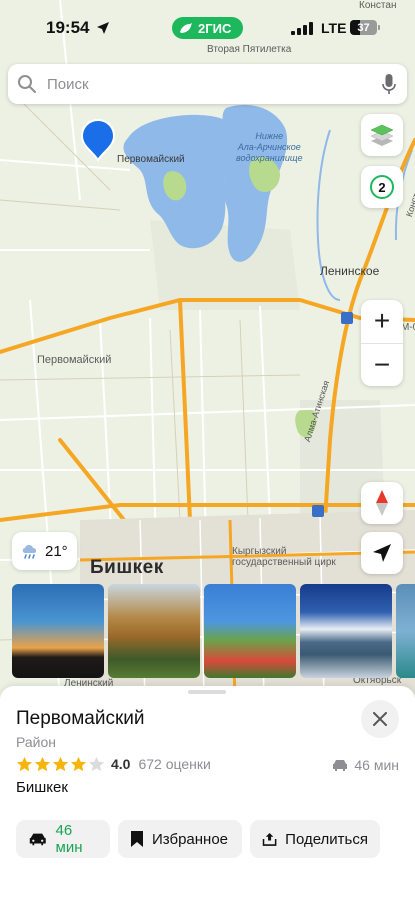 The image size is (415, 900). What do you see at coordinates (96, 764) in the screenshot?
I see `star-empty-icon` at bounding box center [96, 764].